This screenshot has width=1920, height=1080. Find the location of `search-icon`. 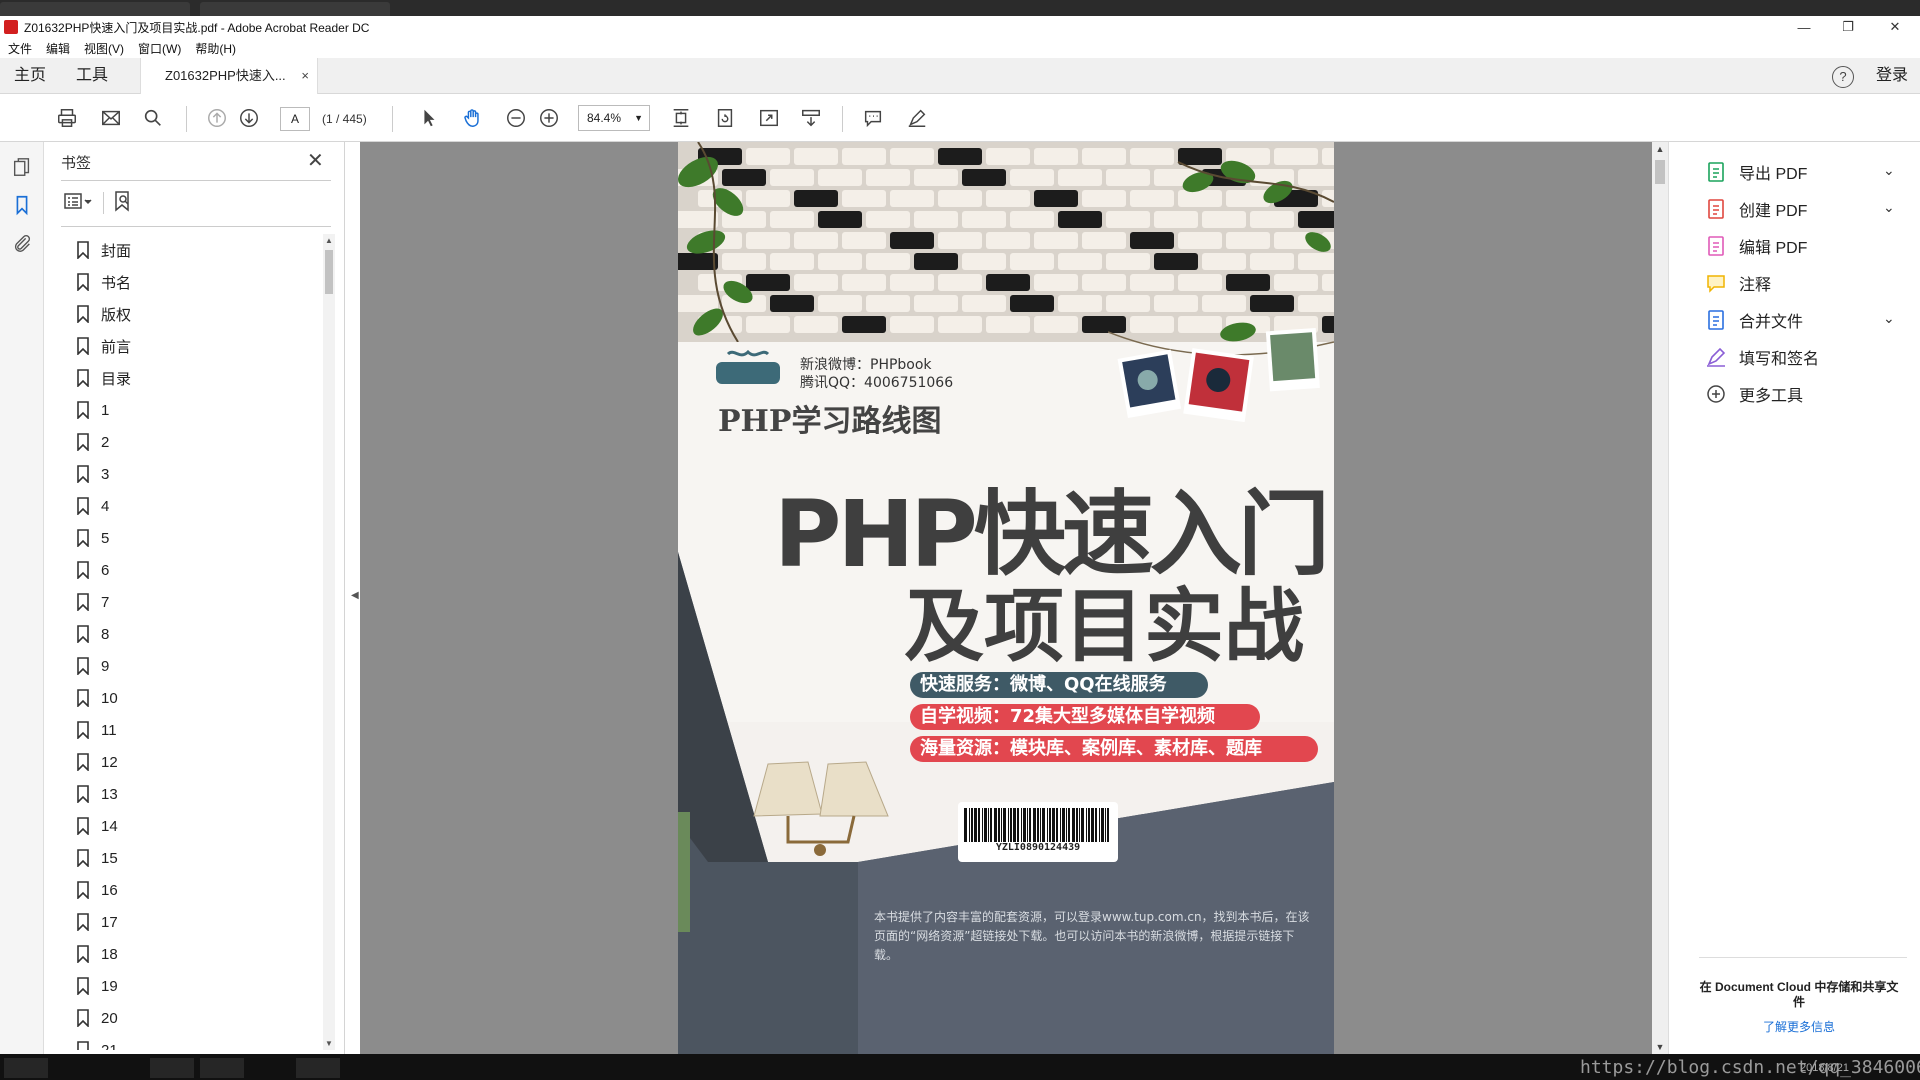

search-icon is located at coordinates (153, 118).